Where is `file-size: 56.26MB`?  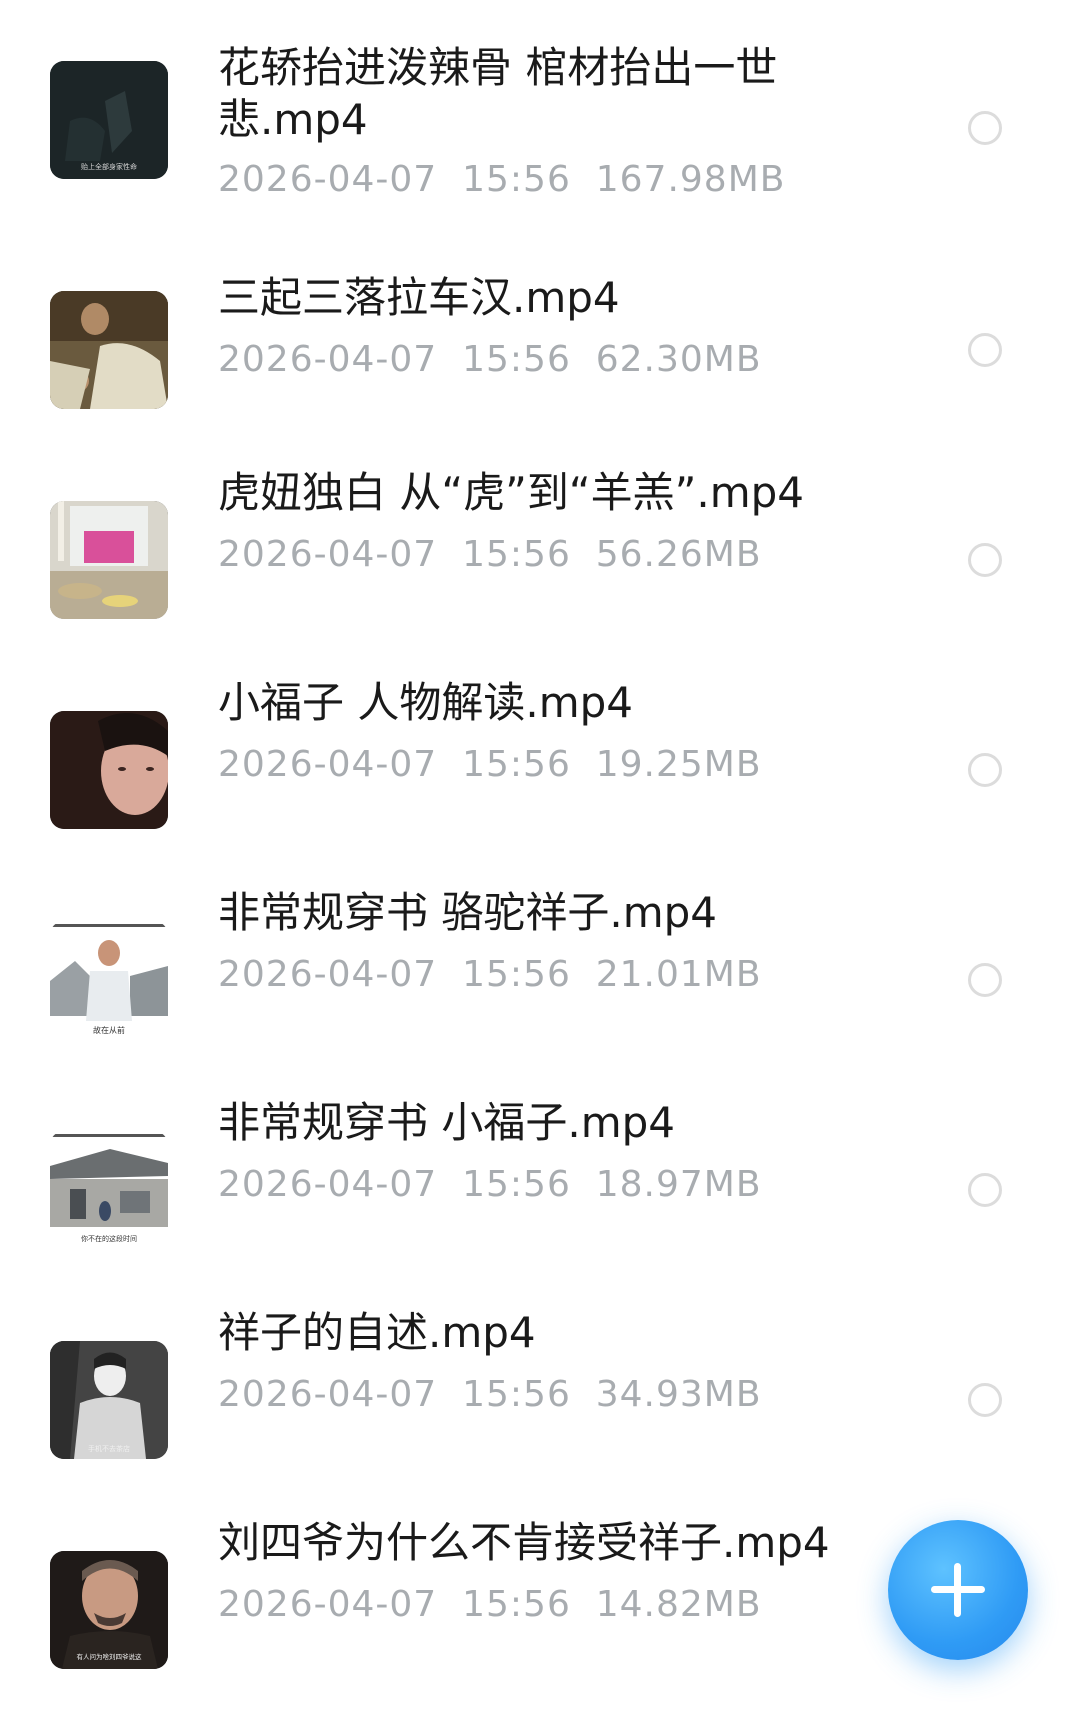 file-size: 56.26MB is located at coordinates (678, 554).